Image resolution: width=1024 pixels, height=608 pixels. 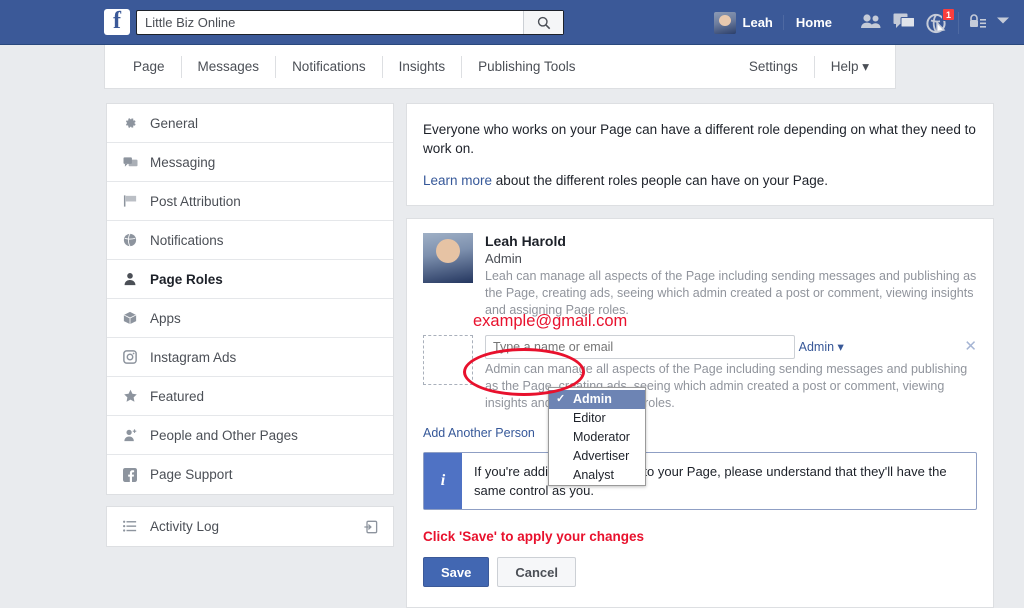 I want to click on nav-user-name: Leah, so click(x=759, y=22).